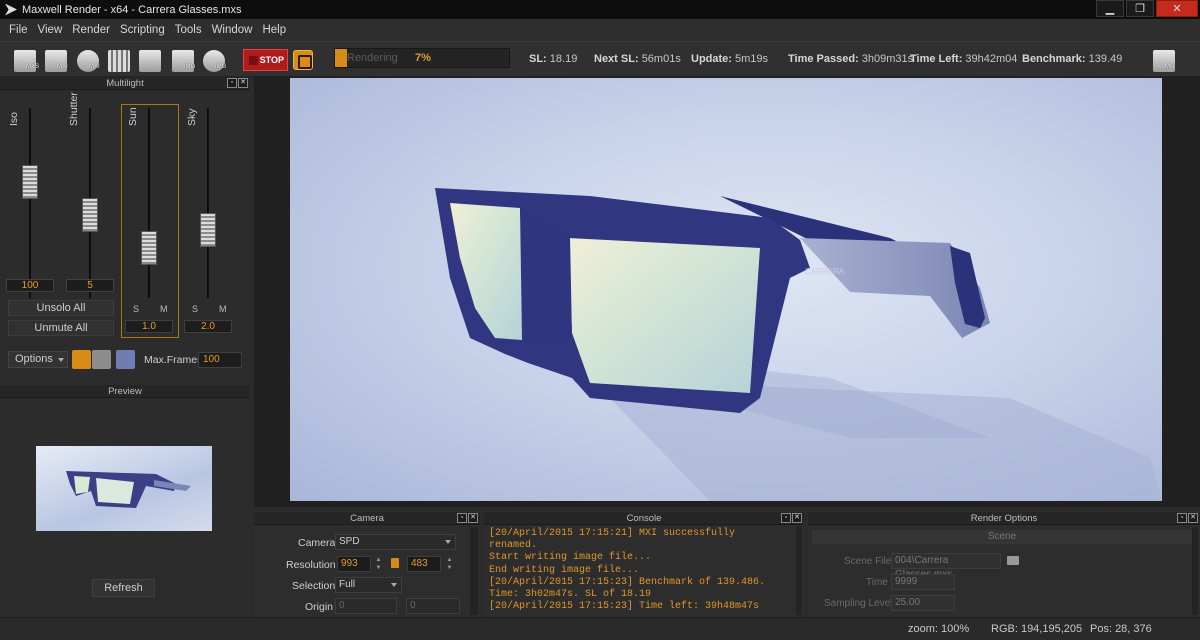  What do you see at coordinates (33, 67) in the screenshot?
I see `open-mxs-sub: MXS` at bounding box center [33, 67].